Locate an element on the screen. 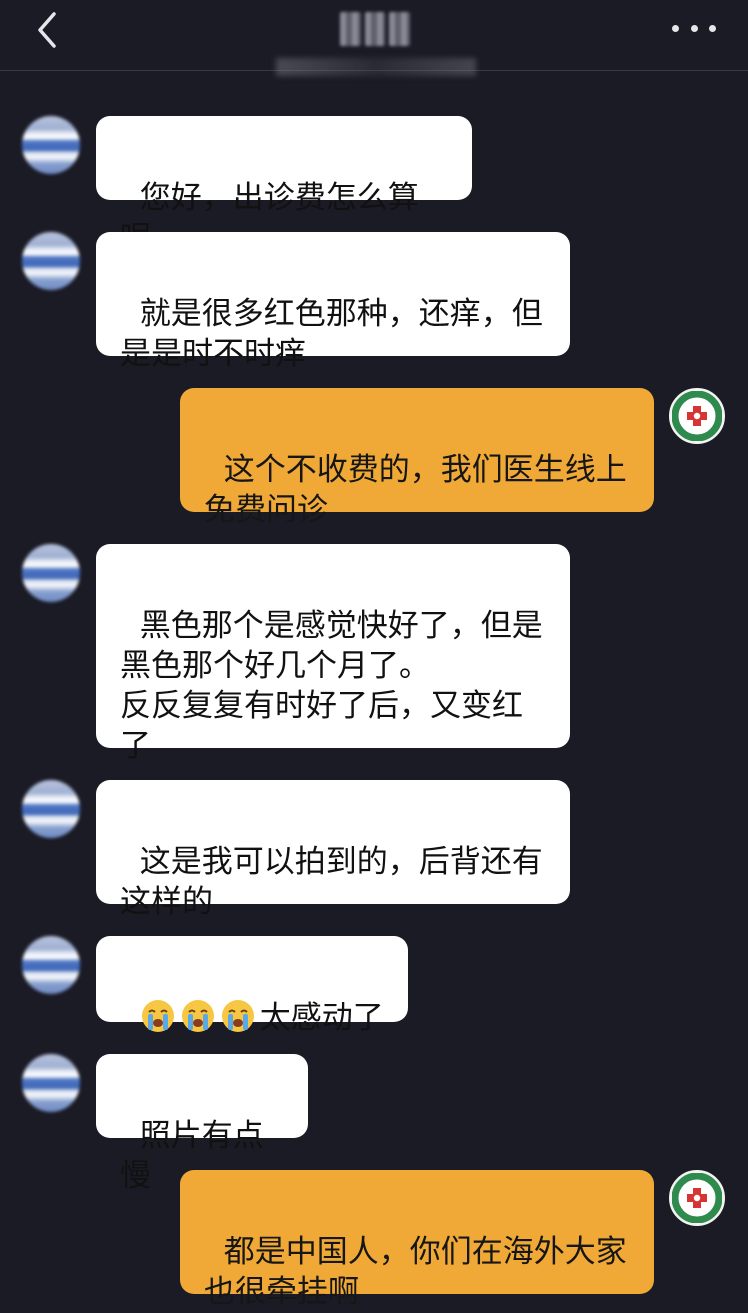  message-bubble-outgoing: 都是中国人，你们在海外大家也很牵挂啊 is located at coordinates (417, 1240).